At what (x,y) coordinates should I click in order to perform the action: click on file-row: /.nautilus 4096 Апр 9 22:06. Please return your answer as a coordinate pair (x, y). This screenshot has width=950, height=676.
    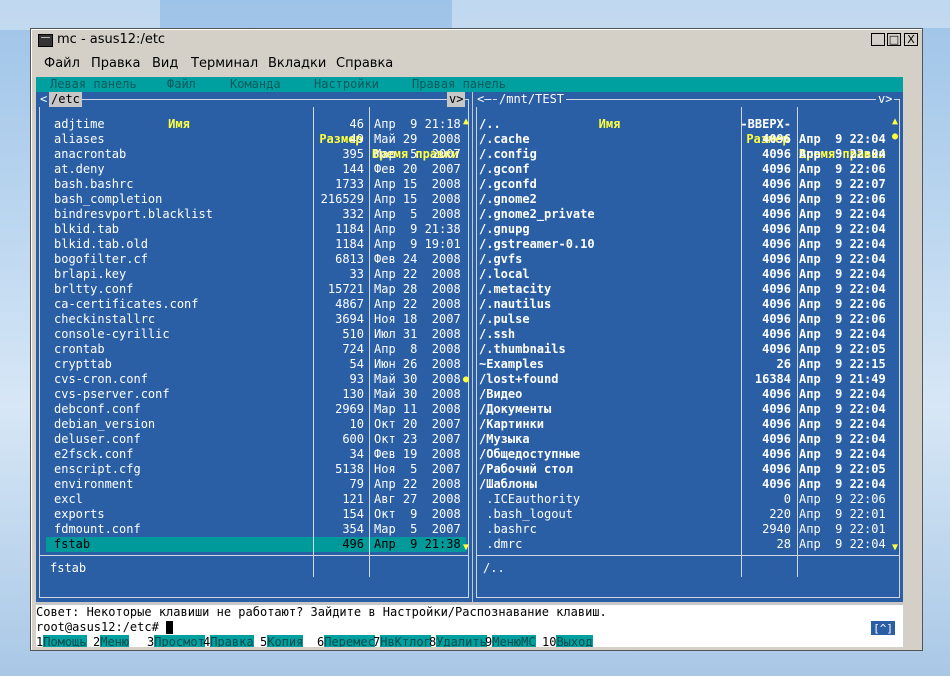
    Looking at the image, I should click on (684, 304).